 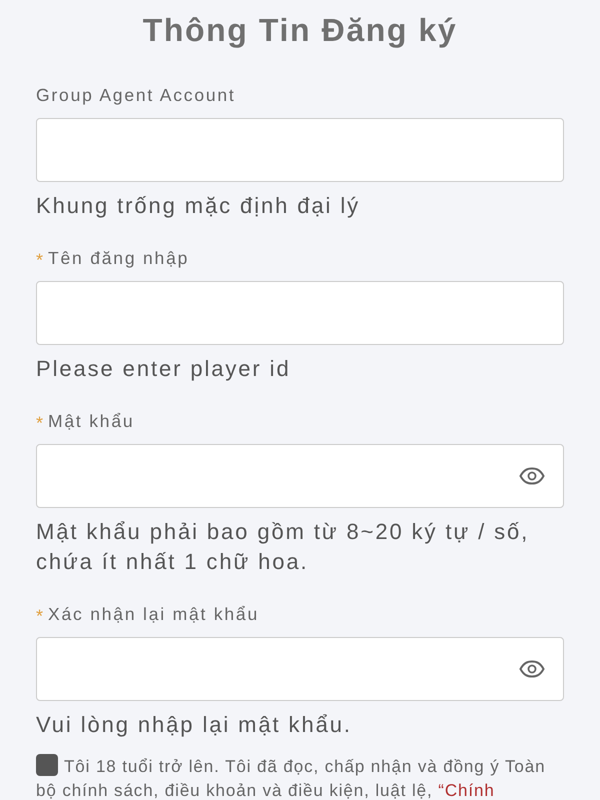 I want to click on checkbox, so click(x=47, y=765).